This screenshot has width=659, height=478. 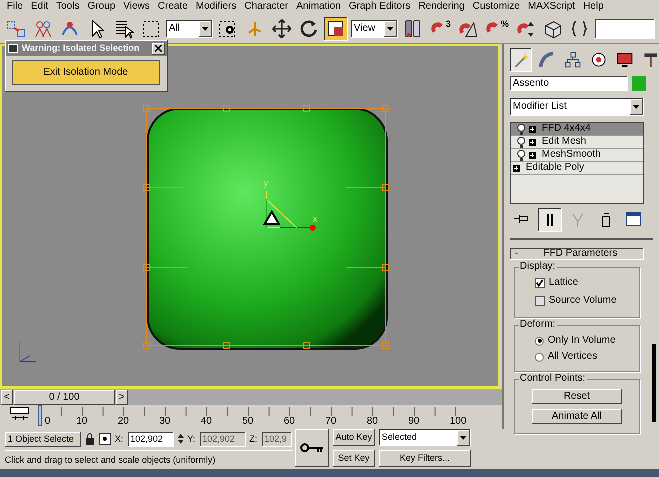 What do you see at coordinates (577, 129) in the screenshot?
I see `stack-item: FFD 4x4x4` at bounding box center [577, 129].